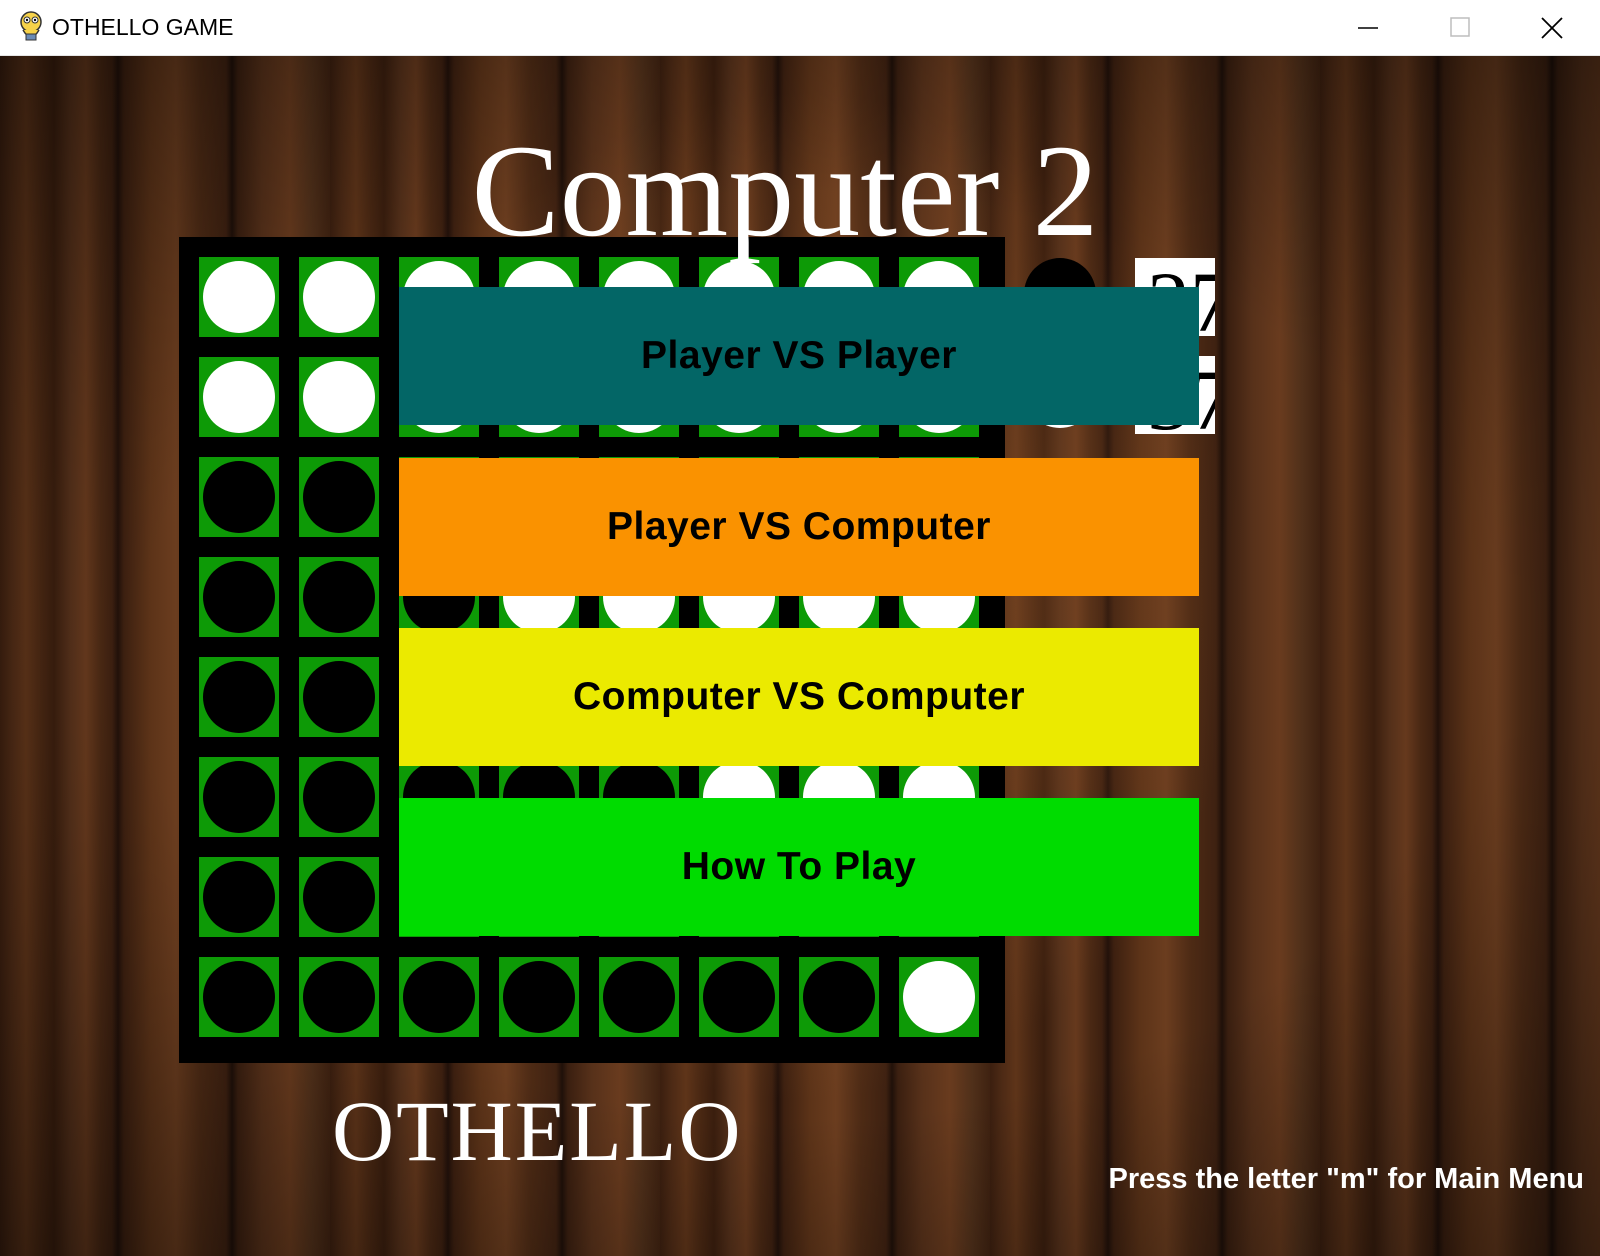 This screenshot has width=1600, height=1256. What do you see at coordinates (143, 27) in the screenshot?
I see `window-title: OTHELLO GAME` at bounding box center [143, 27].